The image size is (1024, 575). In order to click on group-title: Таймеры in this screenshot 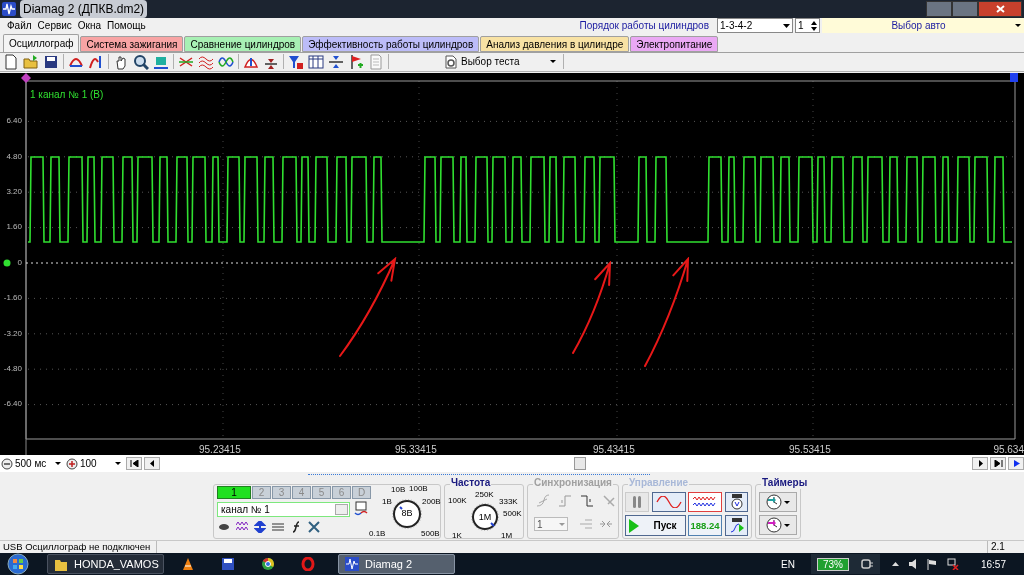, I will do `click(785, 483)`.